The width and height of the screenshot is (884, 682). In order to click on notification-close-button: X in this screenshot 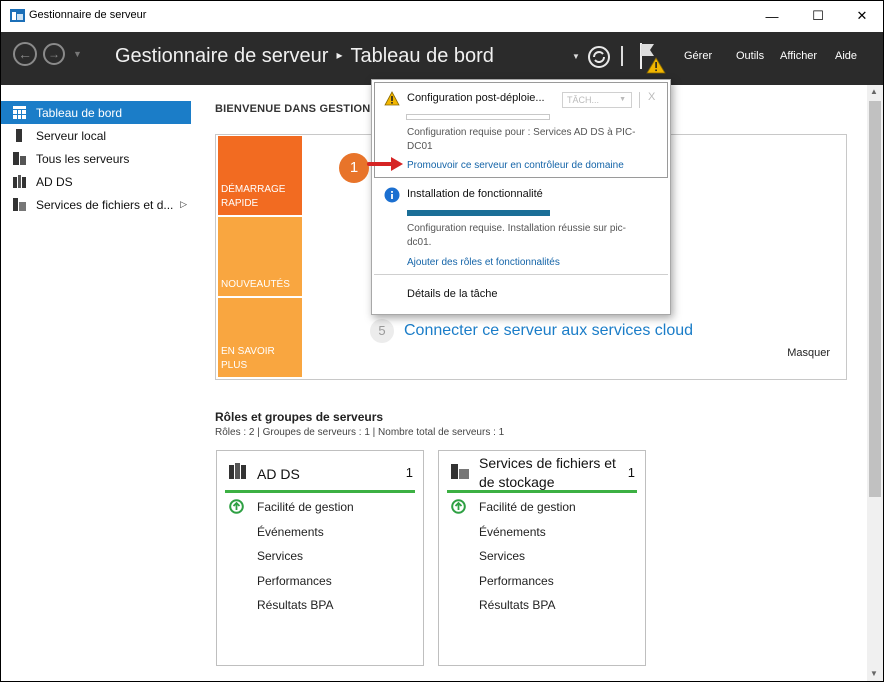, I will do `click(651, 97)`.